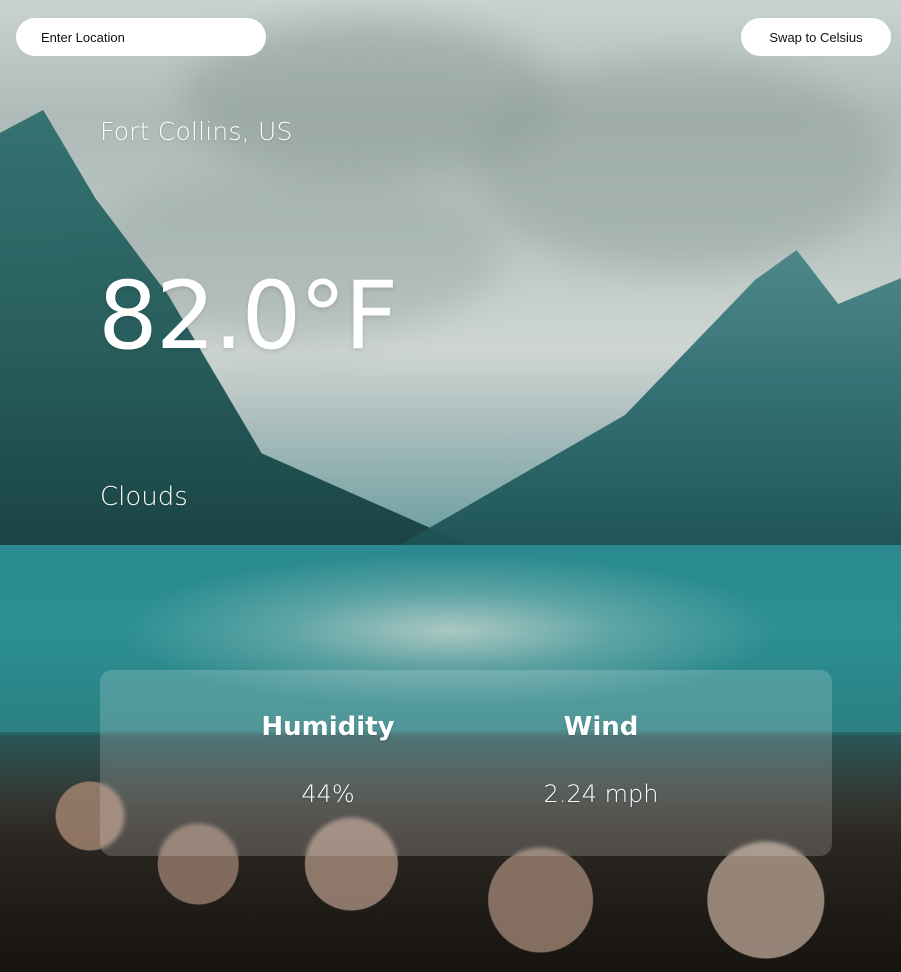 This screenshot has width=901, height=972. What do you see at coordinates (328, 727) in the screenshot?
I see `humidity-label: Humidity` at bounding box center [328, 727].